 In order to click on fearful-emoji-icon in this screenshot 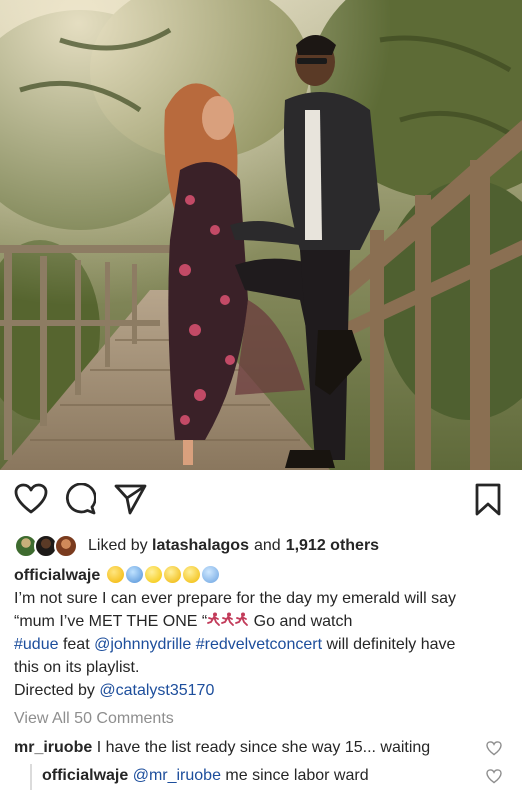, I will do `click(210, 574)`.